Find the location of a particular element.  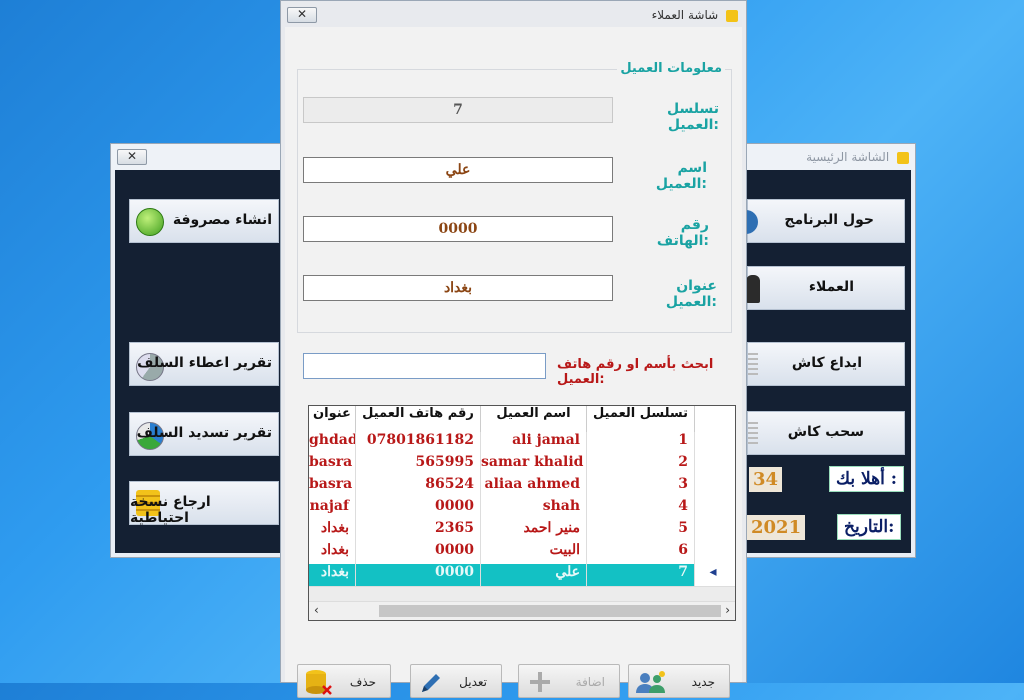

restore-backup-button: ارجاع نسخة احتياطية is located at coordinates (204, 503).